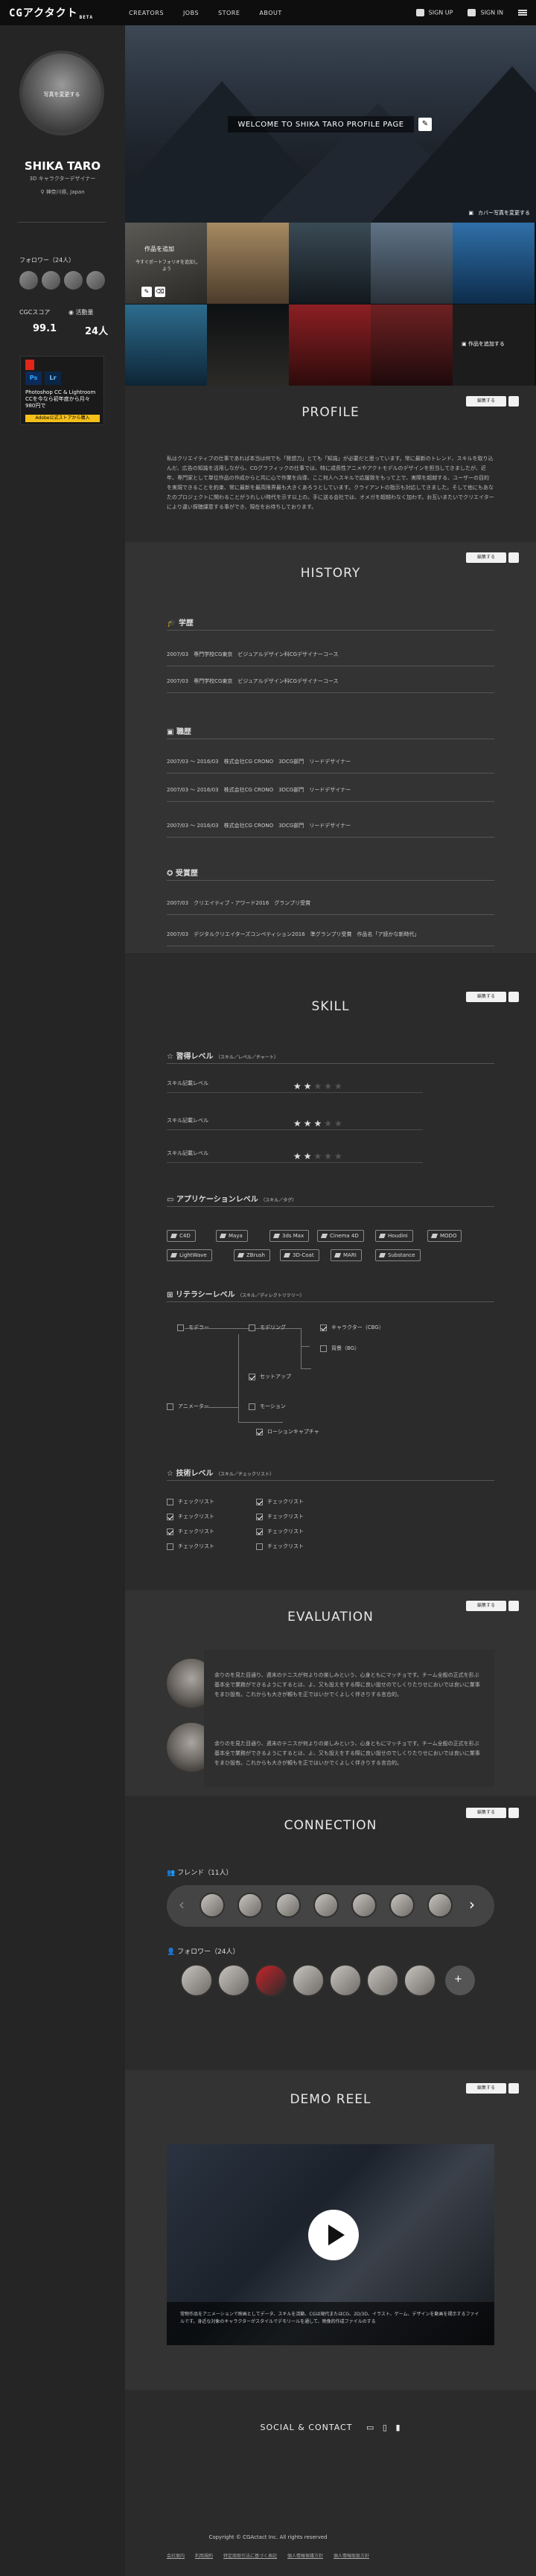 The height and width of the screenshot is (2576, 536). Describe the element at coordinates (63, 418) in the screenshot. I see `ad-cta-button: Adobe公式ストアから購入` at that location.